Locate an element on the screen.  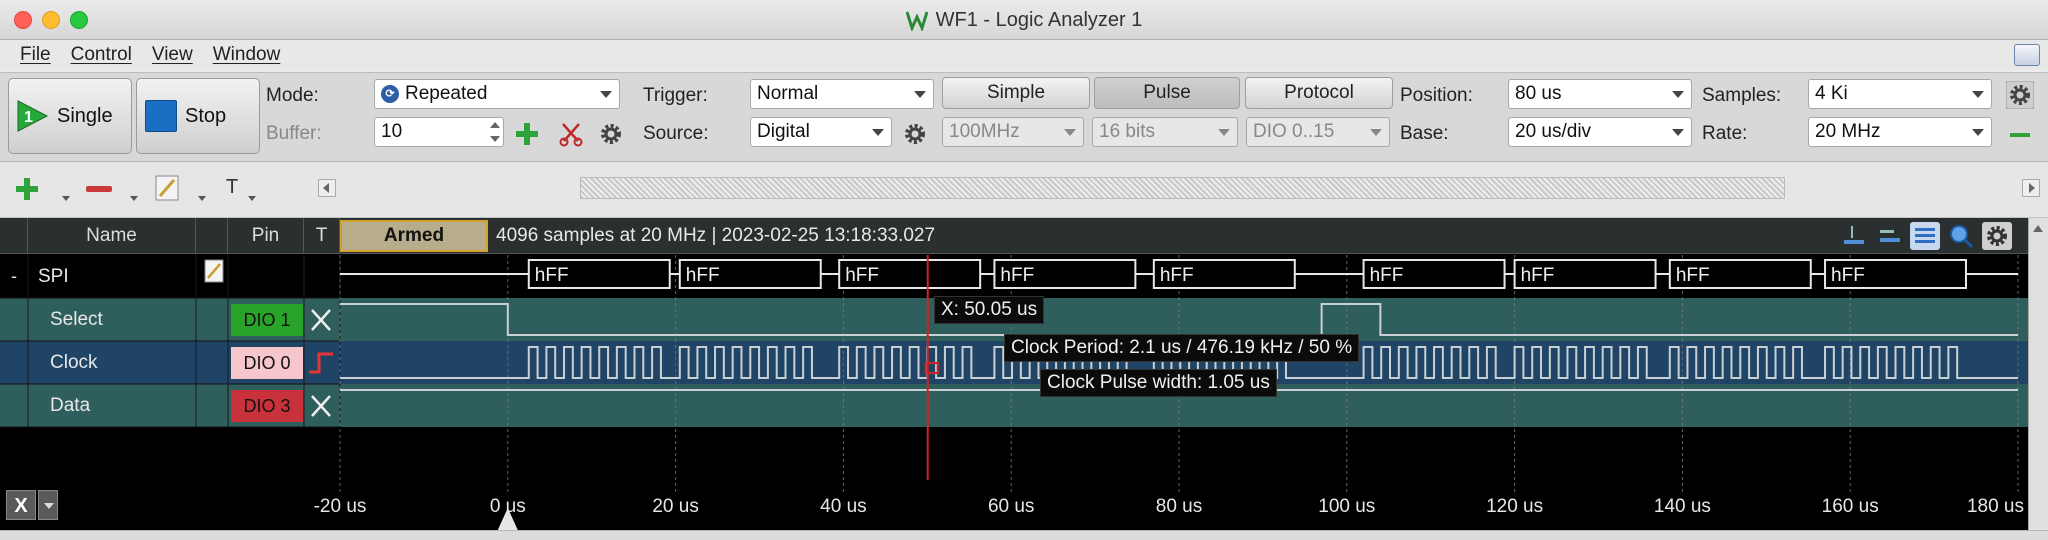
position-value: 80 us is located at coordinates (1538, 93).